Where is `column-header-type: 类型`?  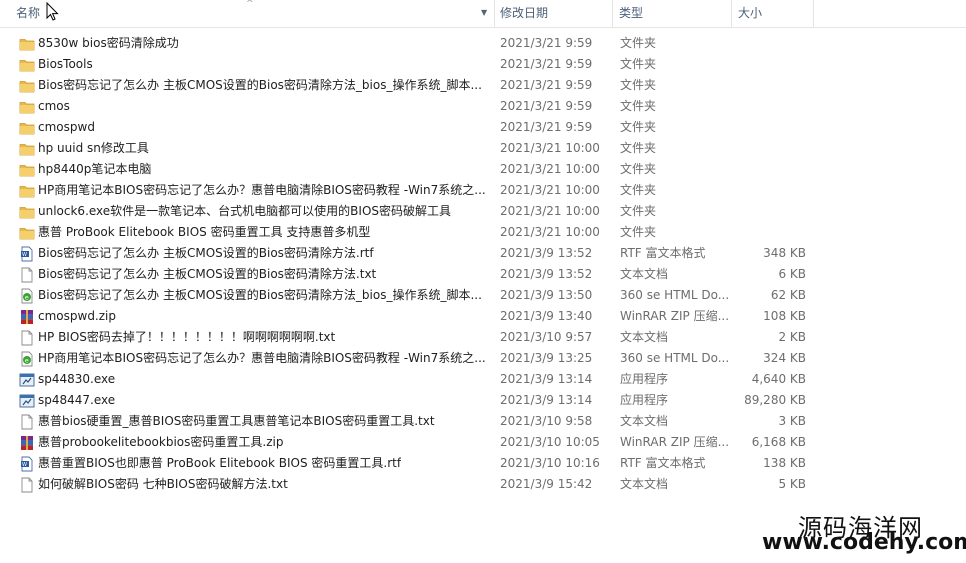 column-header-type: 类型 is located at coordinates (672, 13).